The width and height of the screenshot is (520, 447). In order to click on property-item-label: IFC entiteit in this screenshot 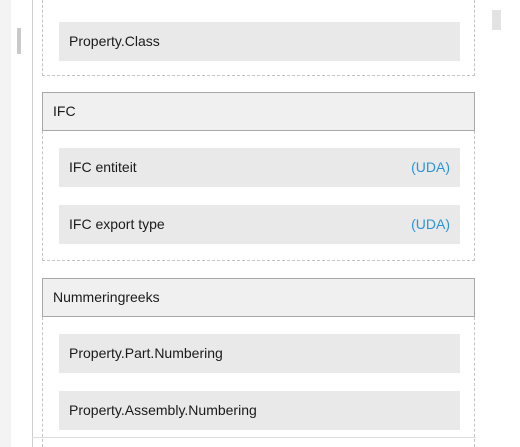, I will do `click(103, 167)`.